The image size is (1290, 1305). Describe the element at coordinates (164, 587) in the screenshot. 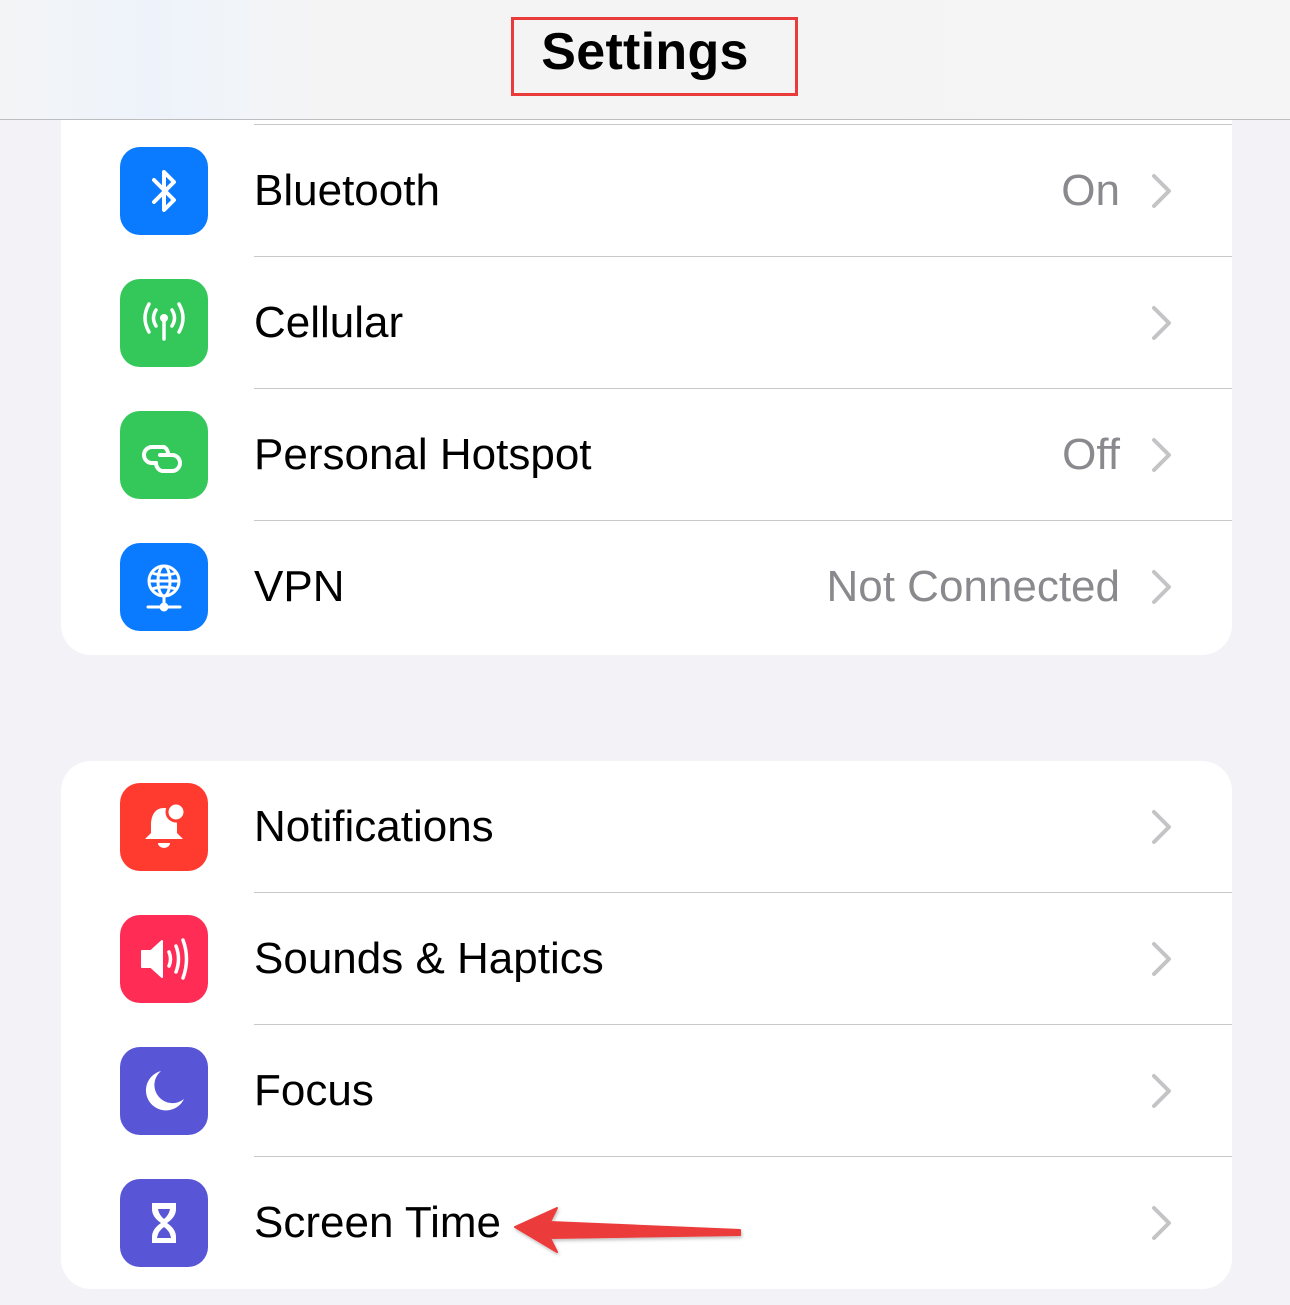

I see `vpn-globe-icon` at that location.